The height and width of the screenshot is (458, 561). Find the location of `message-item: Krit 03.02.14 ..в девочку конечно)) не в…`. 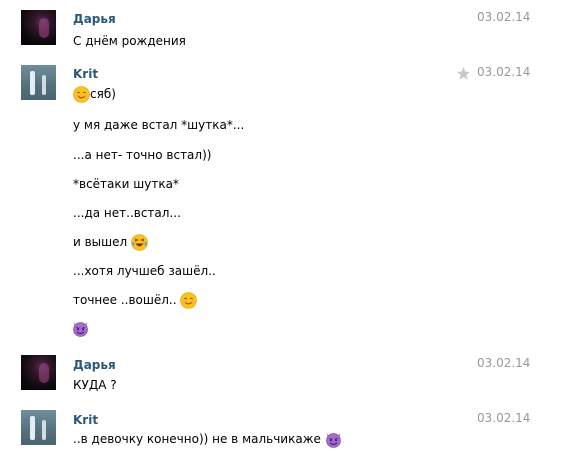

message-item: Krit 03.02.14 ..в девочку конечно)) не в… is located at coordinates (280, 430).